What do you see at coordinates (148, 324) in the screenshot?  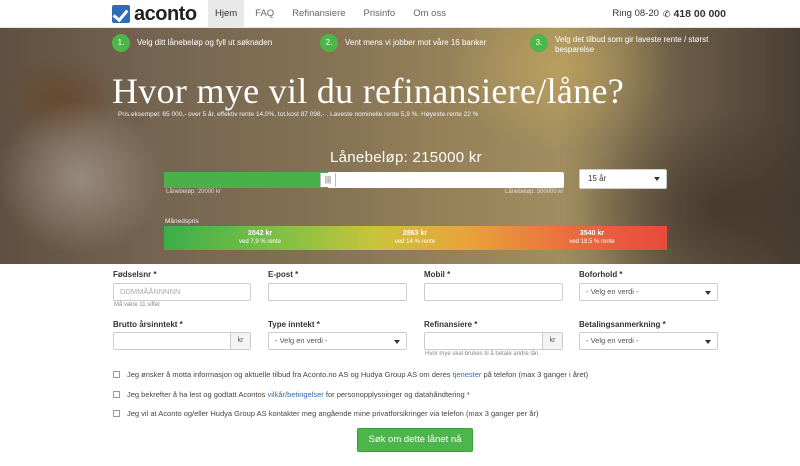 I see `brutto-label: Brutto årsinntekt *` at bounding box center [148, 324].